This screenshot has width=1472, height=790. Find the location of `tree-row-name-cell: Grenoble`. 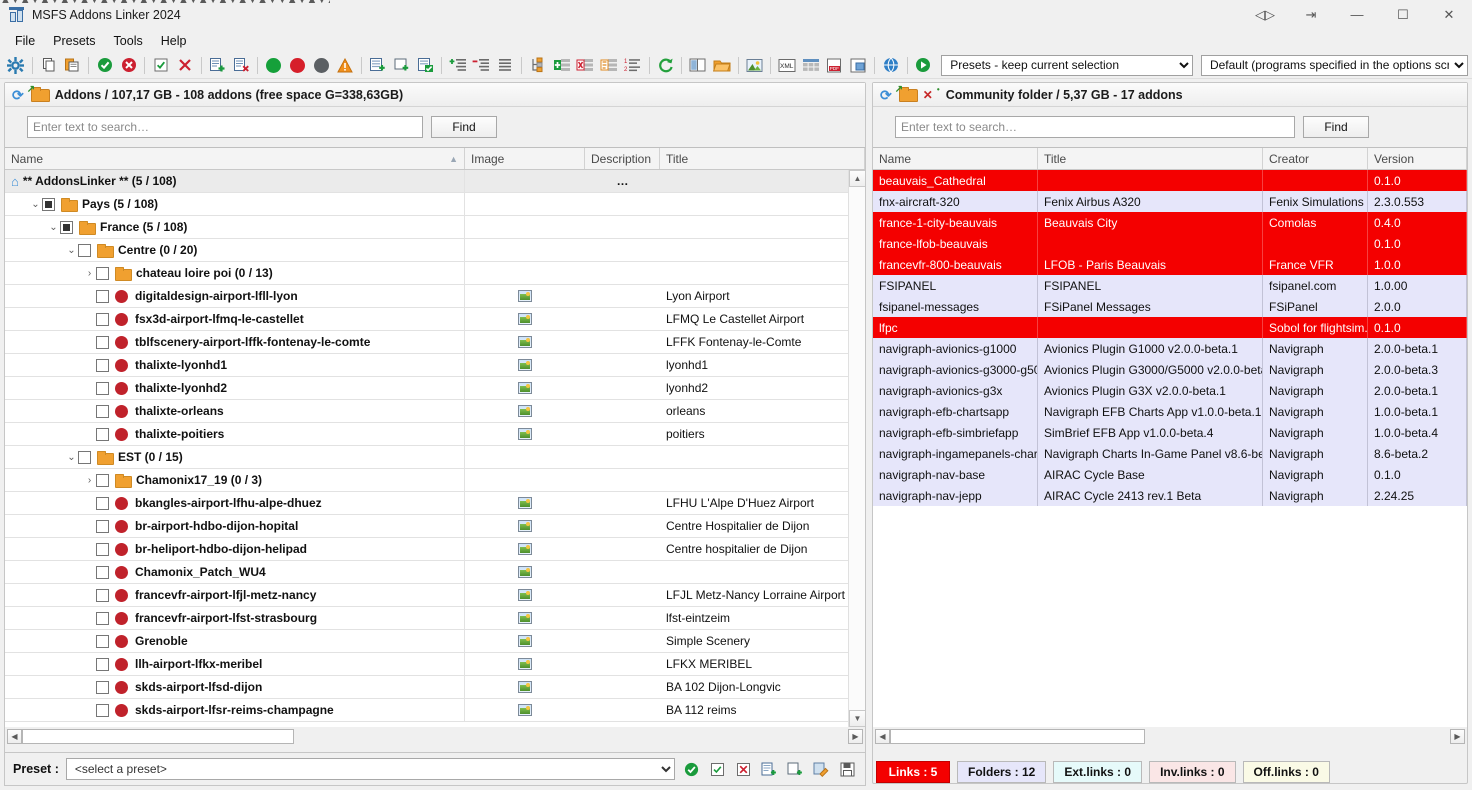

tree-row-name-cell: Grenoble is located at coordinates (235, 641).